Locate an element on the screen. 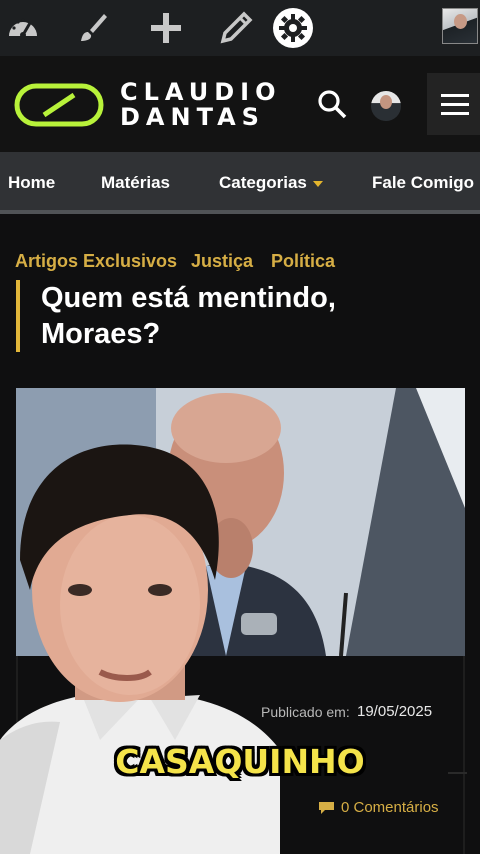 This screenshot has width=480, height=854. category-link: Artigos Exclusivos is located at coordinates (96, 261).